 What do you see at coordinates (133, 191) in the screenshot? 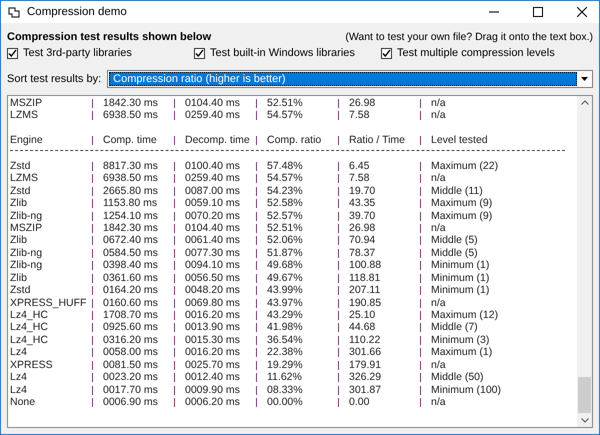
I see `table-cell: 2665.80 ms` at bounding box center [133, 191].